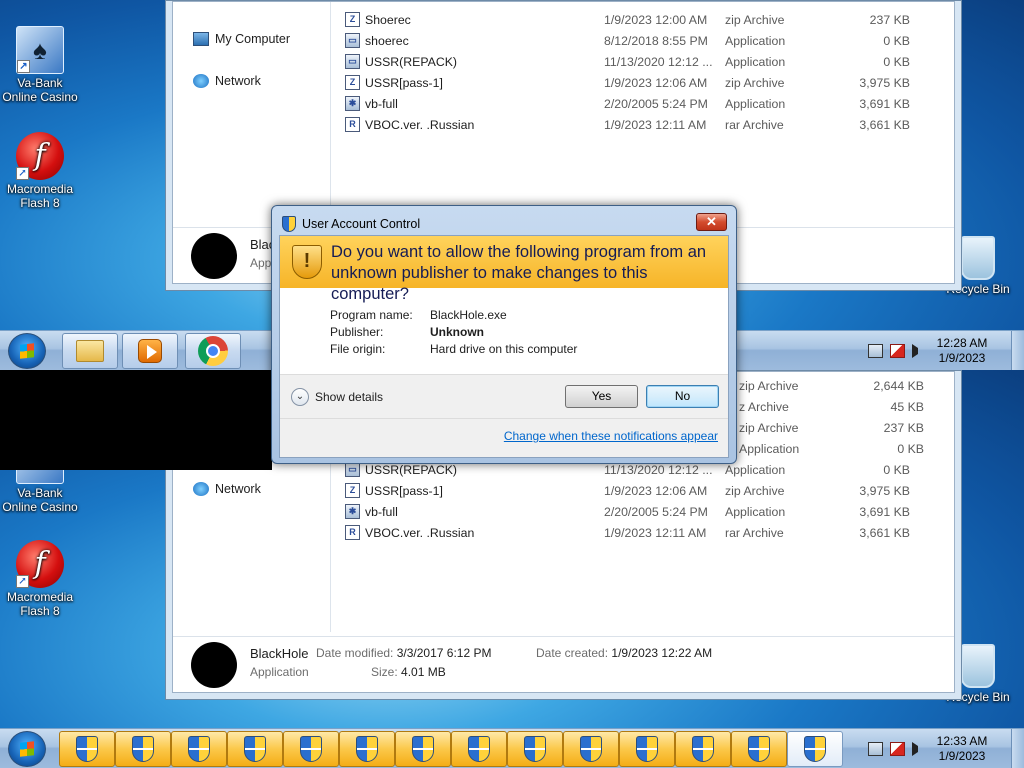 The height and width of the screenshot is (768, 1024). What do you see at coordinates (279, 672) in the screenshot?
I see `details-file-type: Application` at bounding box center [279, 672].